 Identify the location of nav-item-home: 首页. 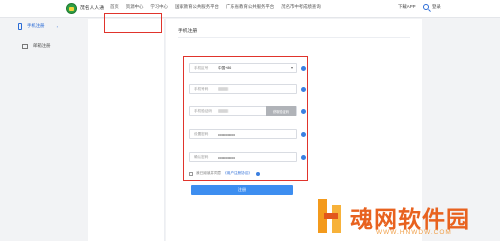
(114, 7).